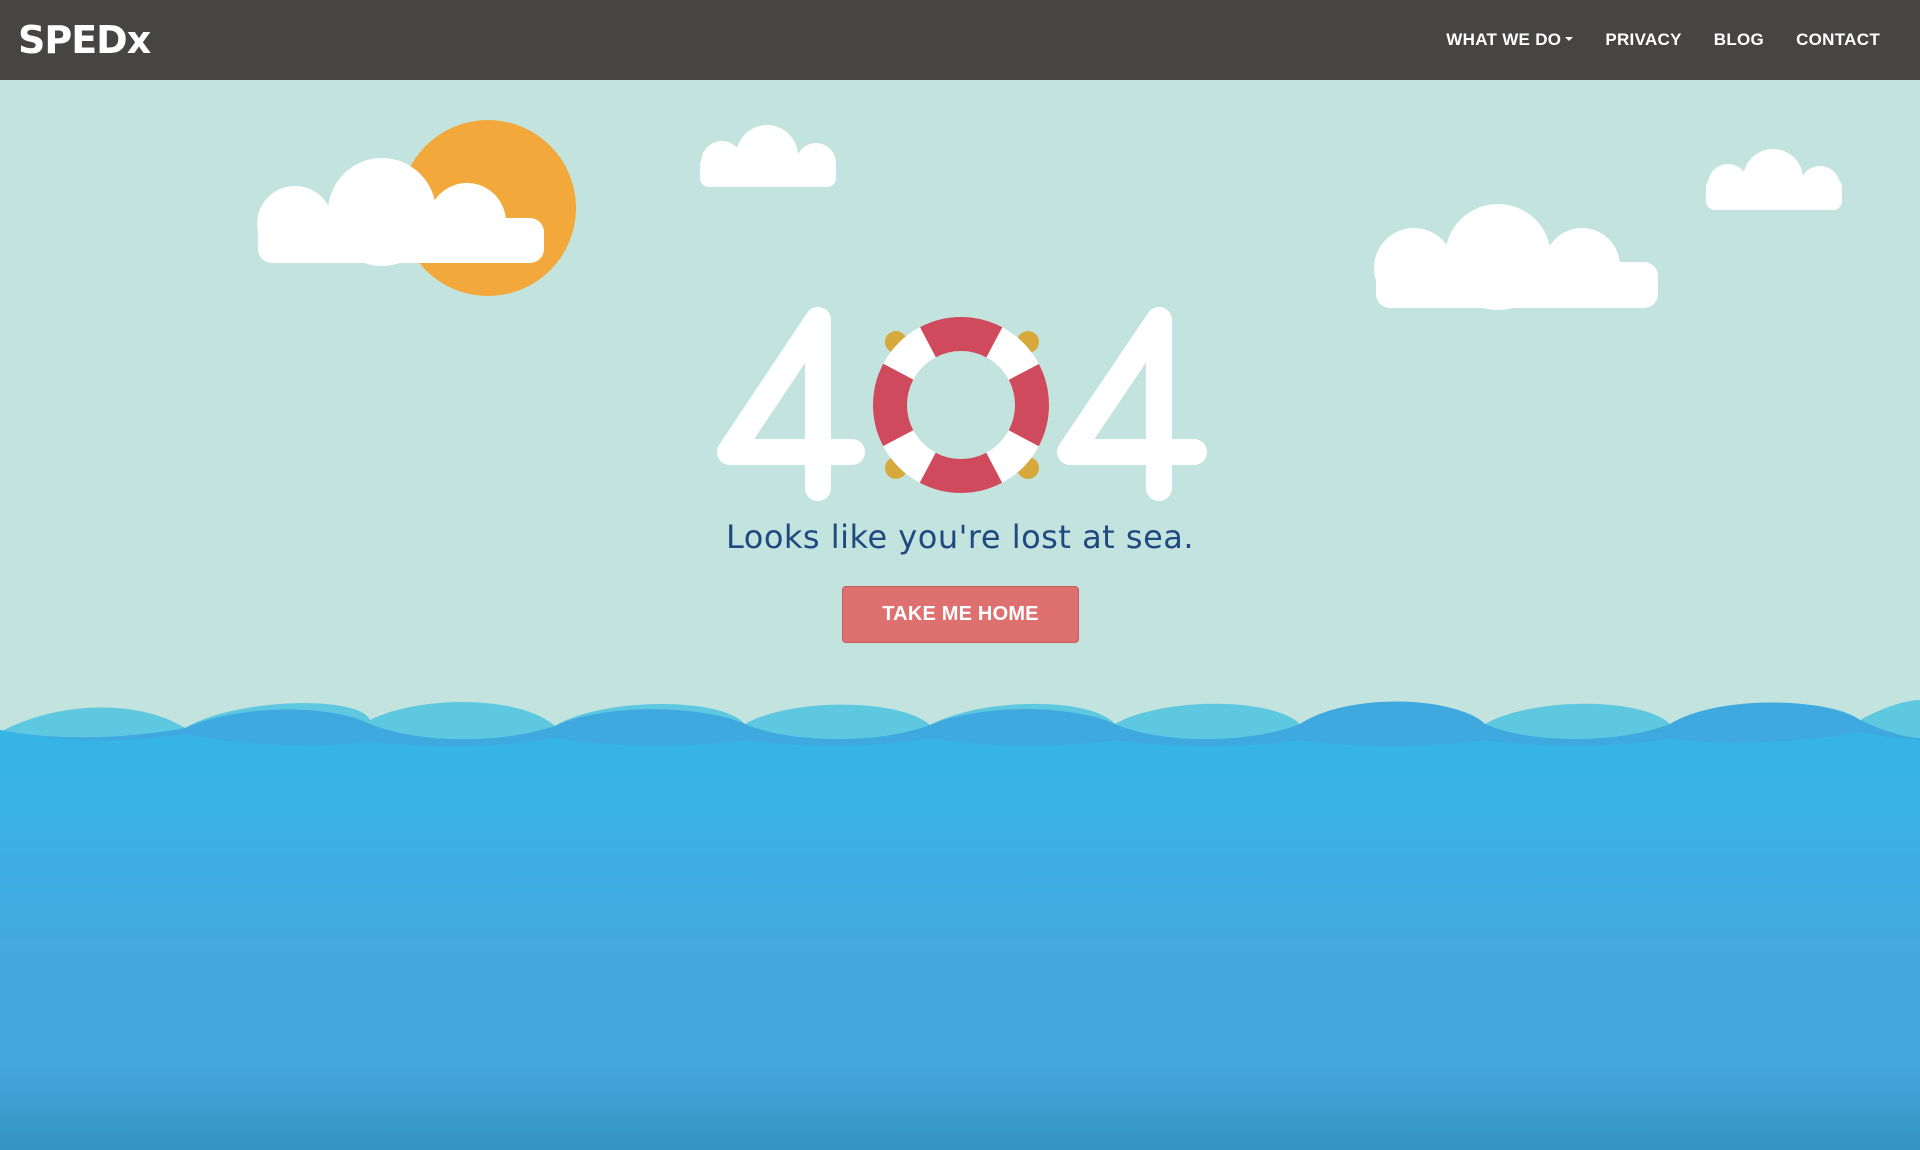 This screenshot has width=1920, height=1150. I want to click on digit-four-right, so click(1132, 404).